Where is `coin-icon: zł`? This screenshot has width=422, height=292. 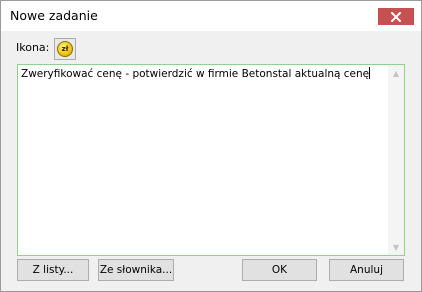 coin-icon: zł is located at coordinates (65, 49).